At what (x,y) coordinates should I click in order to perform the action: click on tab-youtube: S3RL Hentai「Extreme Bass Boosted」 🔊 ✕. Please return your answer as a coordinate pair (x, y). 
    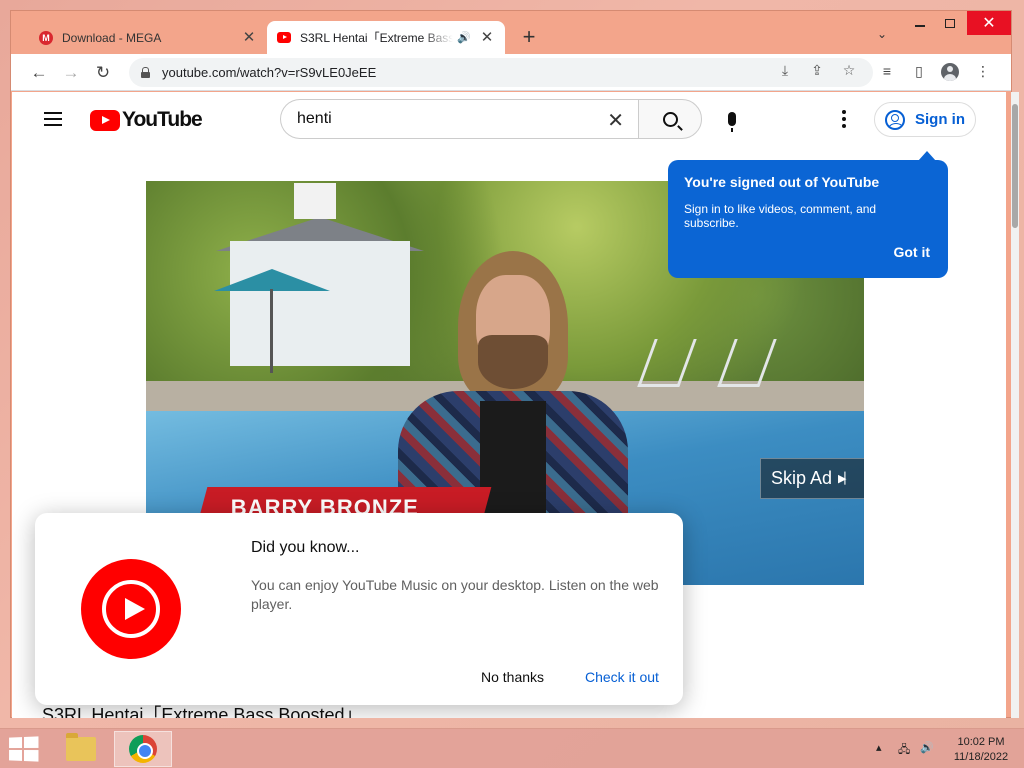
    Looking at the image, I should click on (386, 37).